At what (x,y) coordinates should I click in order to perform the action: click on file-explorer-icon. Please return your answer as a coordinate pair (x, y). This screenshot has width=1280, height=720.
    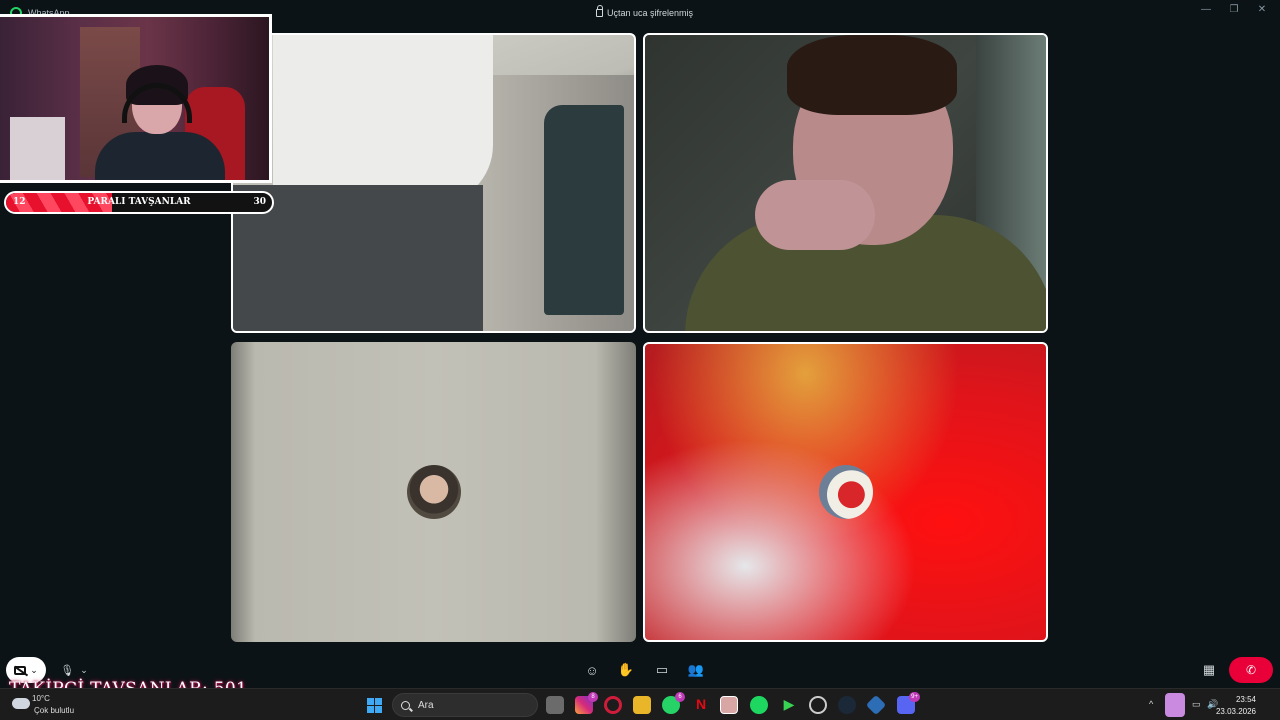
    Looking at the image, I should click on (642, 705).